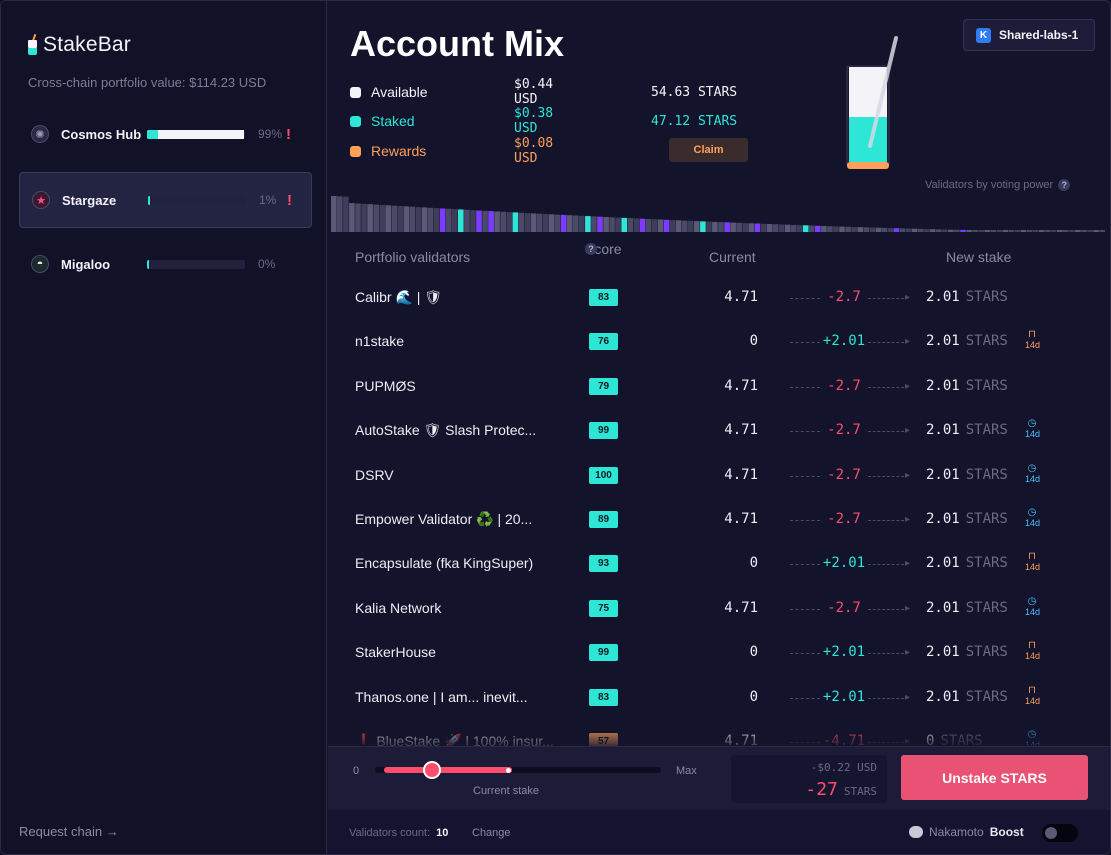 Image resolution: width=1111 pixels, height=855 pixels. Describe the element at coordinates (719, 386) in the screenshot. I see `table-row: PUPMØS 79 4.71 -2.7 ▸ 2.01 STARS` at that location.